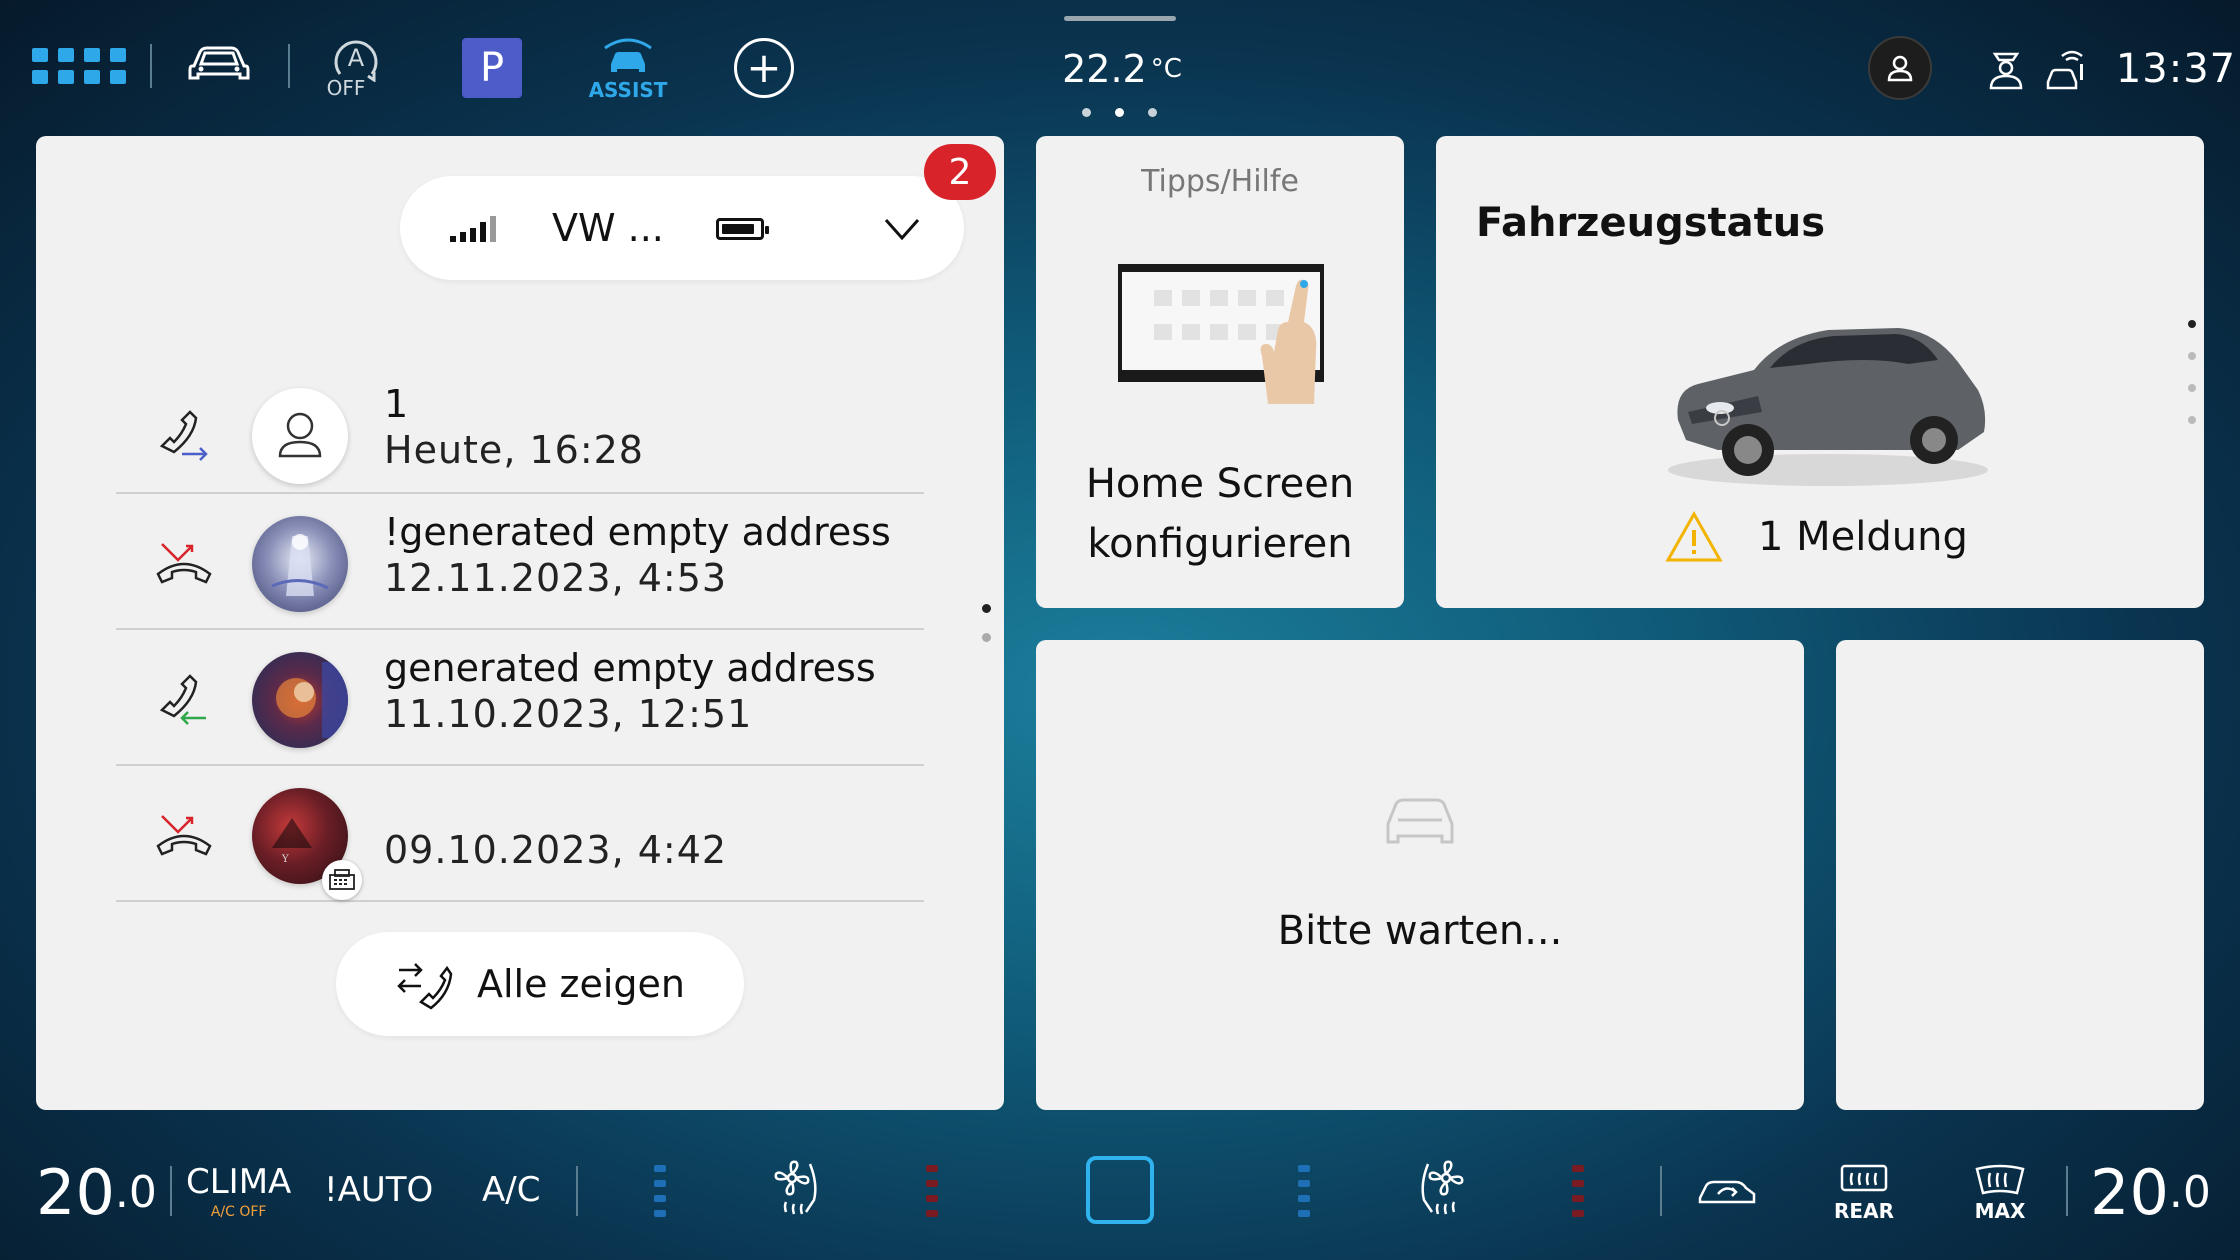 Image resolution: width=2240 pixels, height=1260 pixels. Describe the element at coordinates (630, 668) in the screenshot. I see `call-contact-name: generated empty address` at that location.